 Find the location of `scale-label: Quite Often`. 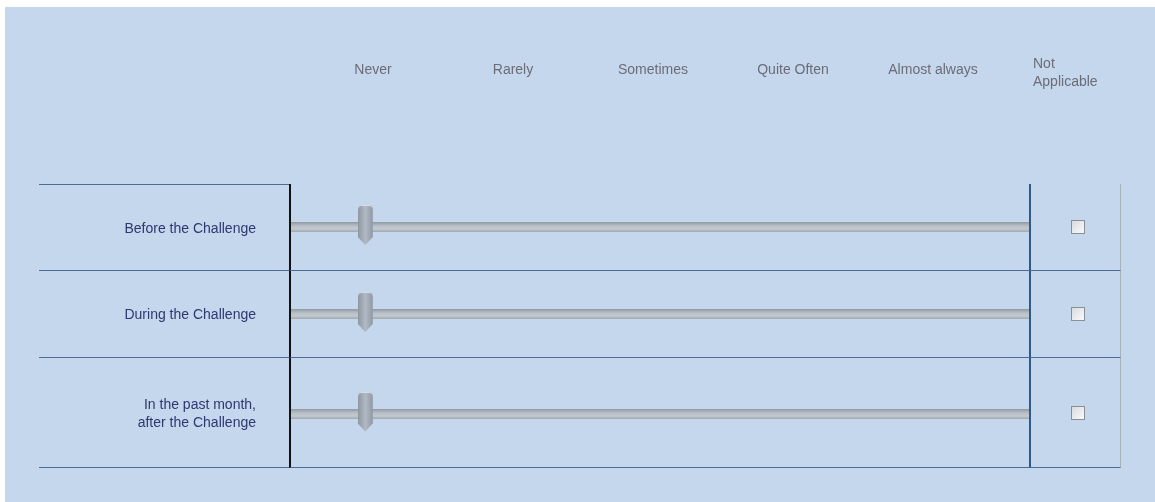

scale-label: Quite Often is located at coordinates (793, 70).